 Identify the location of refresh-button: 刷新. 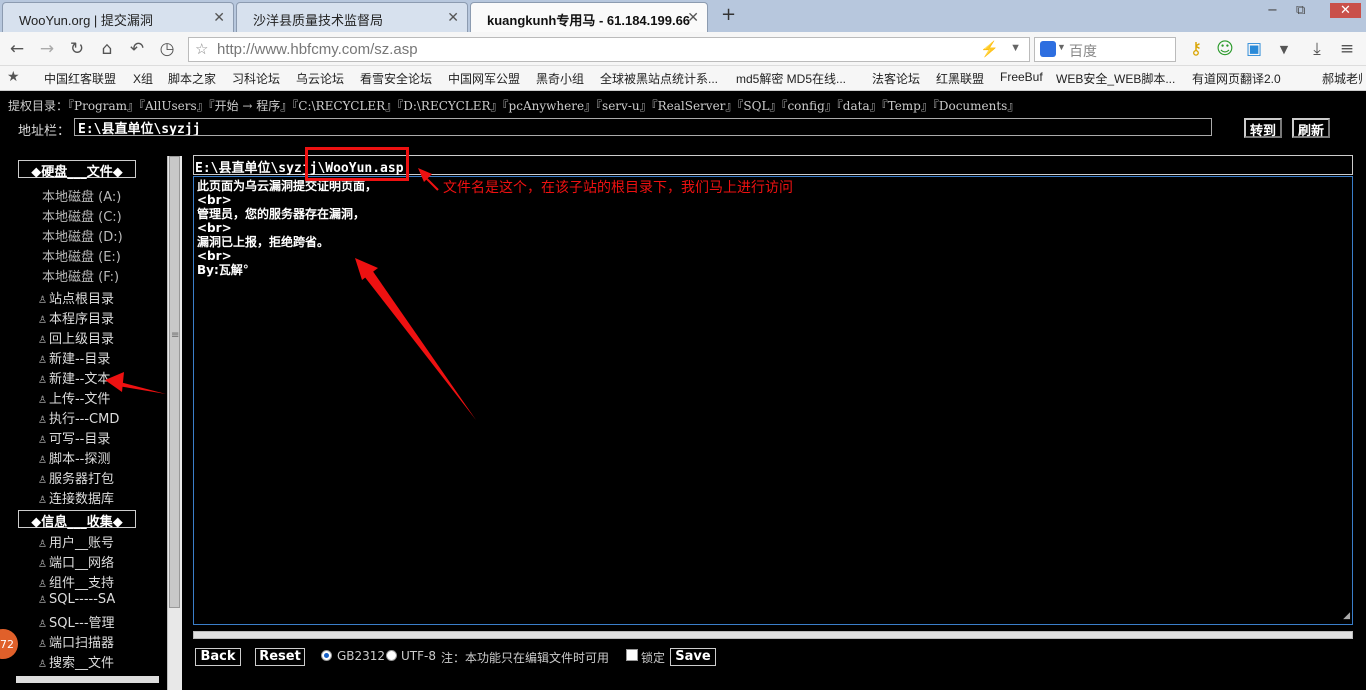
(1311, 128).